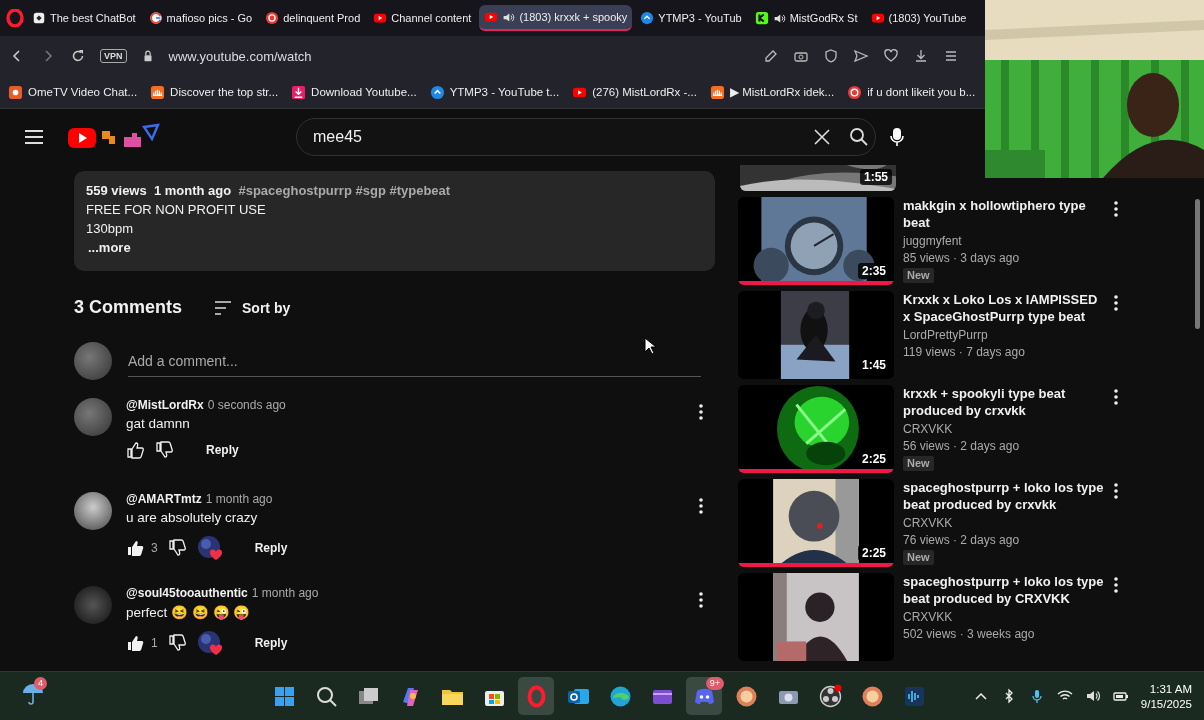 Image resolution: width=1204 pixels, height=720 pixels. What do you see at coordinates (831, 56) in the screenshot?
I see `shield-icon` at bounding box center [831, 56].